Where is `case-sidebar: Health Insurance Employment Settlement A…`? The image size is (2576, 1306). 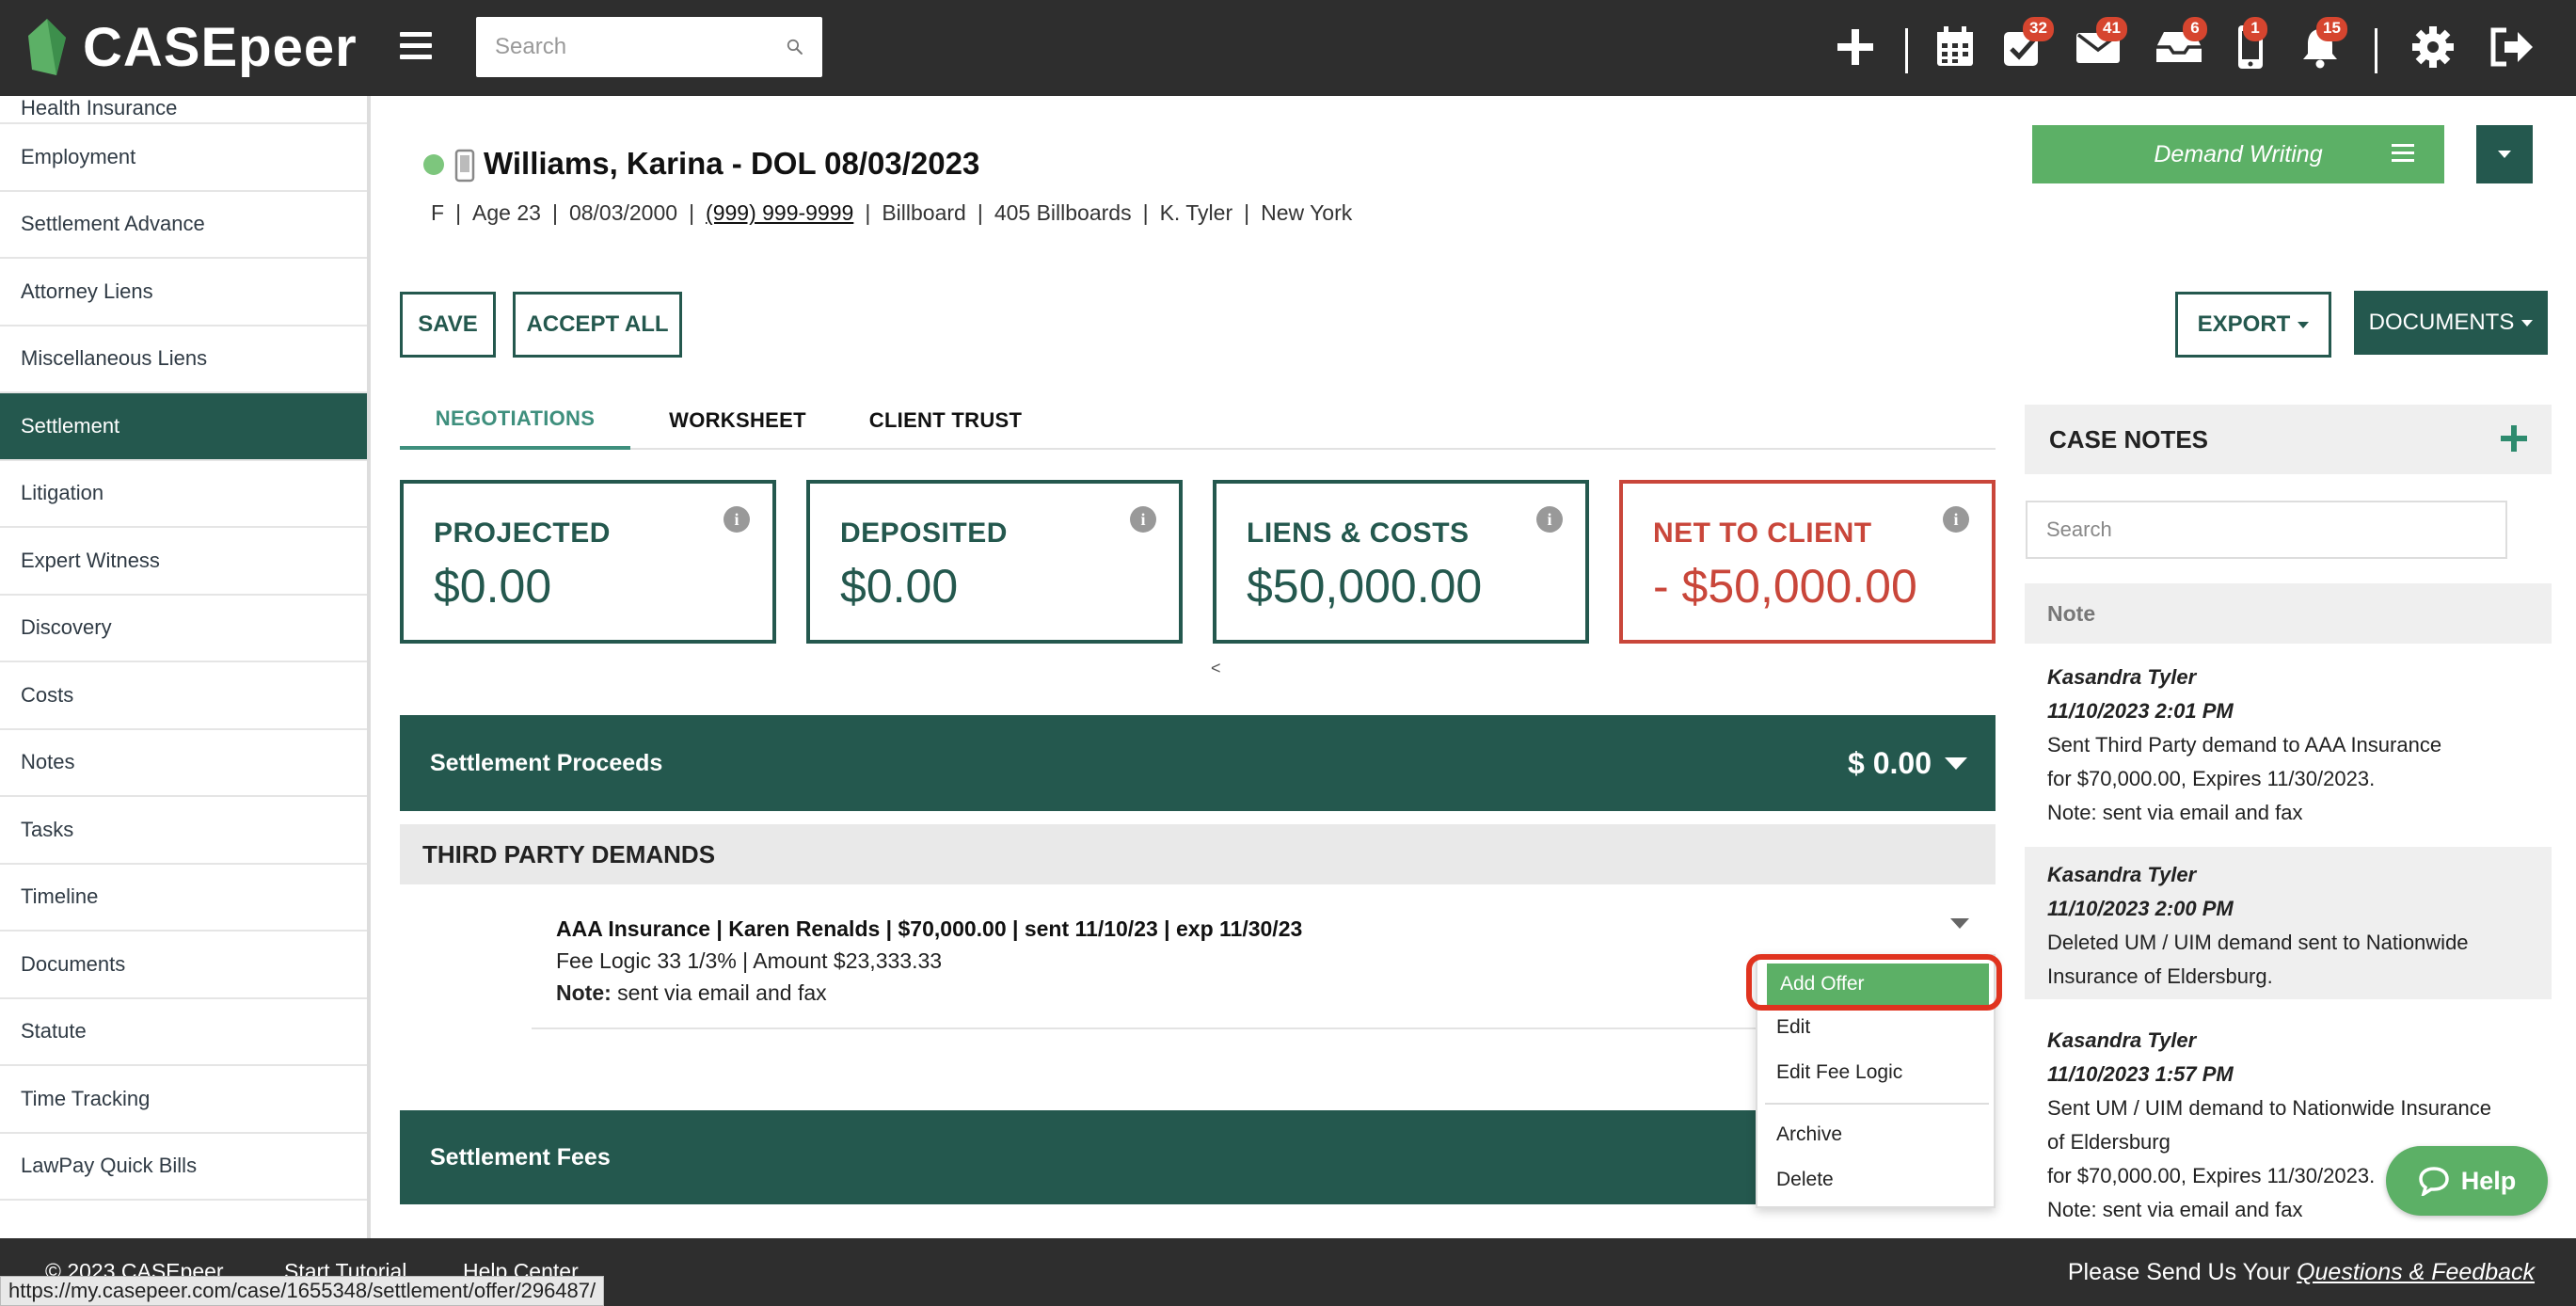 case-sidebar: Health Insurance Employment Settlement A… is located at coordinates (186, 667).